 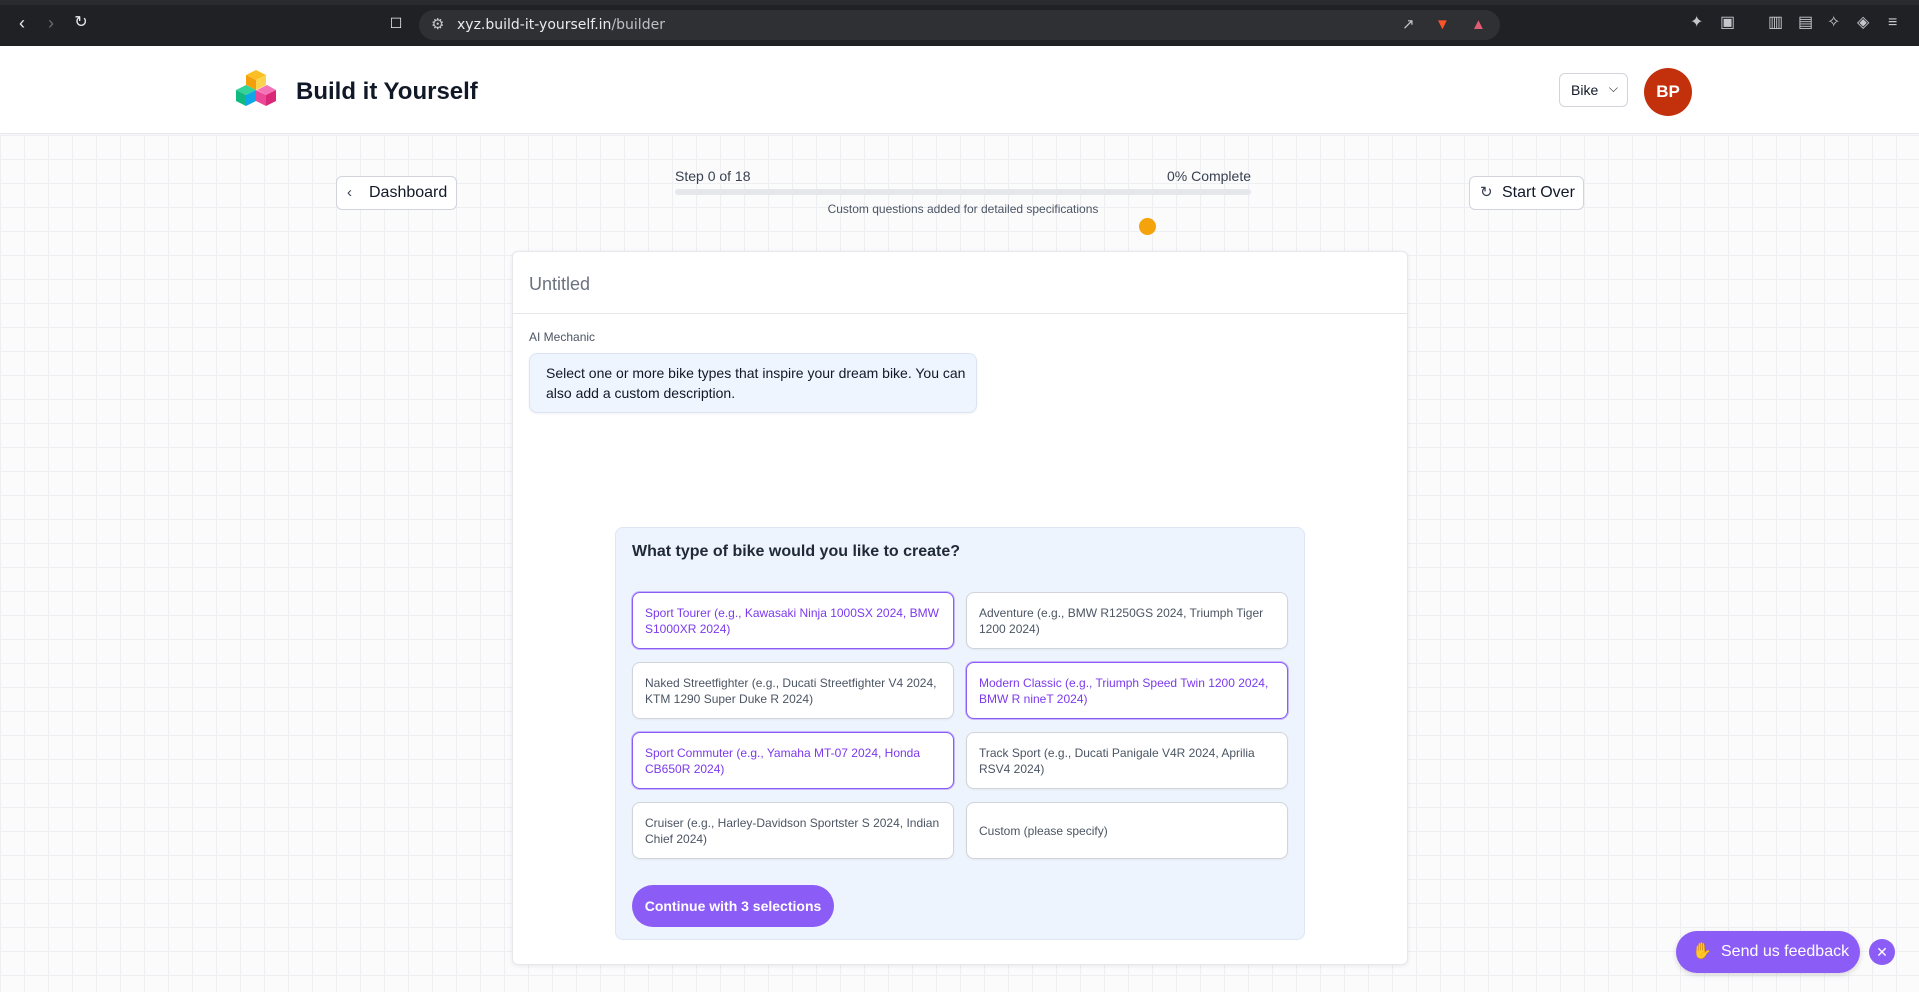 I want to click on percent-complete: 0% Complete, so click(x=1208, y=176).